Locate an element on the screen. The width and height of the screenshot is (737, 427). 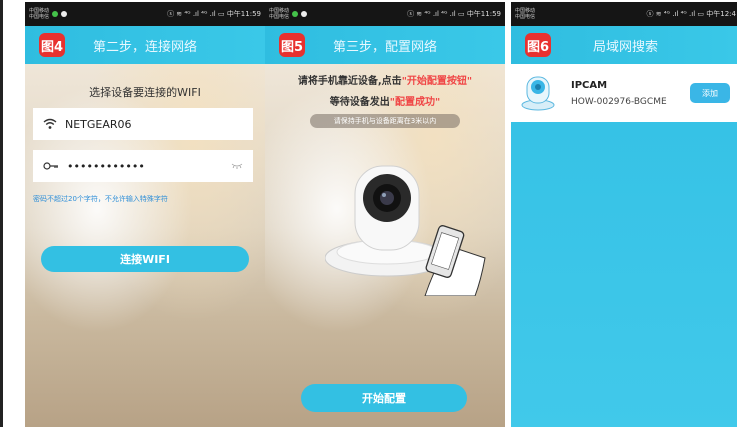
password-value: •••••••••••• is located at coordinates (106, 166).